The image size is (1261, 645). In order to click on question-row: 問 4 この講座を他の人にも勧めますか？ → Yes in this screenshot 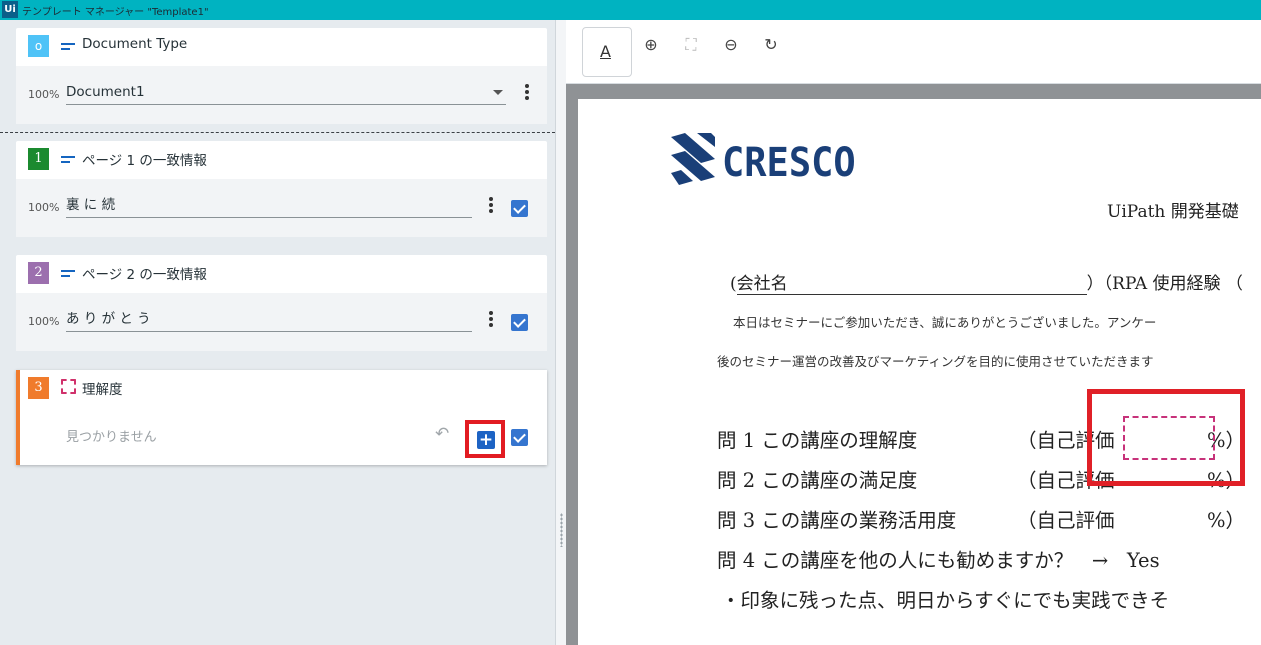, I will do `click(938, 558)`.